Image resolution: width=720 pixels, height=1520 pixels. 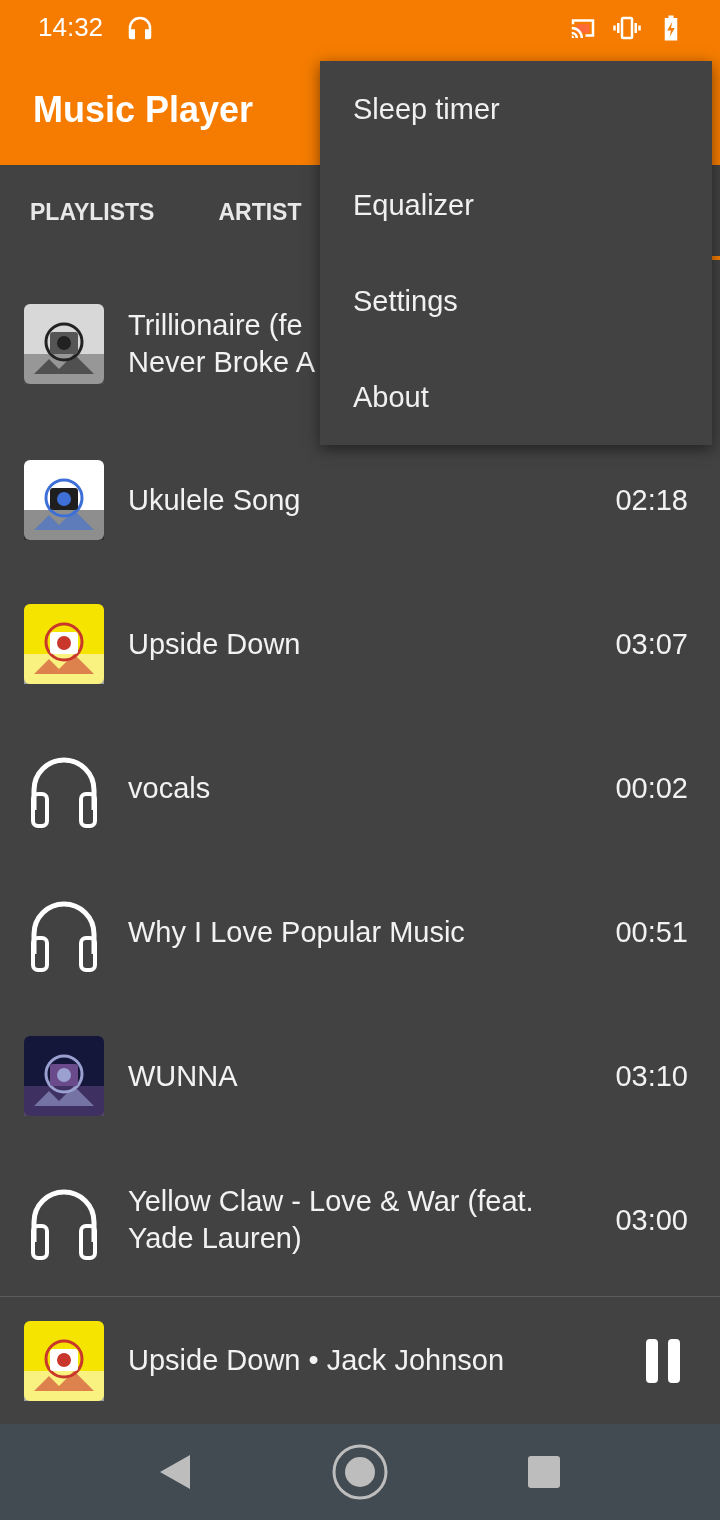 What do you see at coordinates (516, 109) in the screenshot?
I see `menu-item: Sleep timer` at bounding box center [516, 109].